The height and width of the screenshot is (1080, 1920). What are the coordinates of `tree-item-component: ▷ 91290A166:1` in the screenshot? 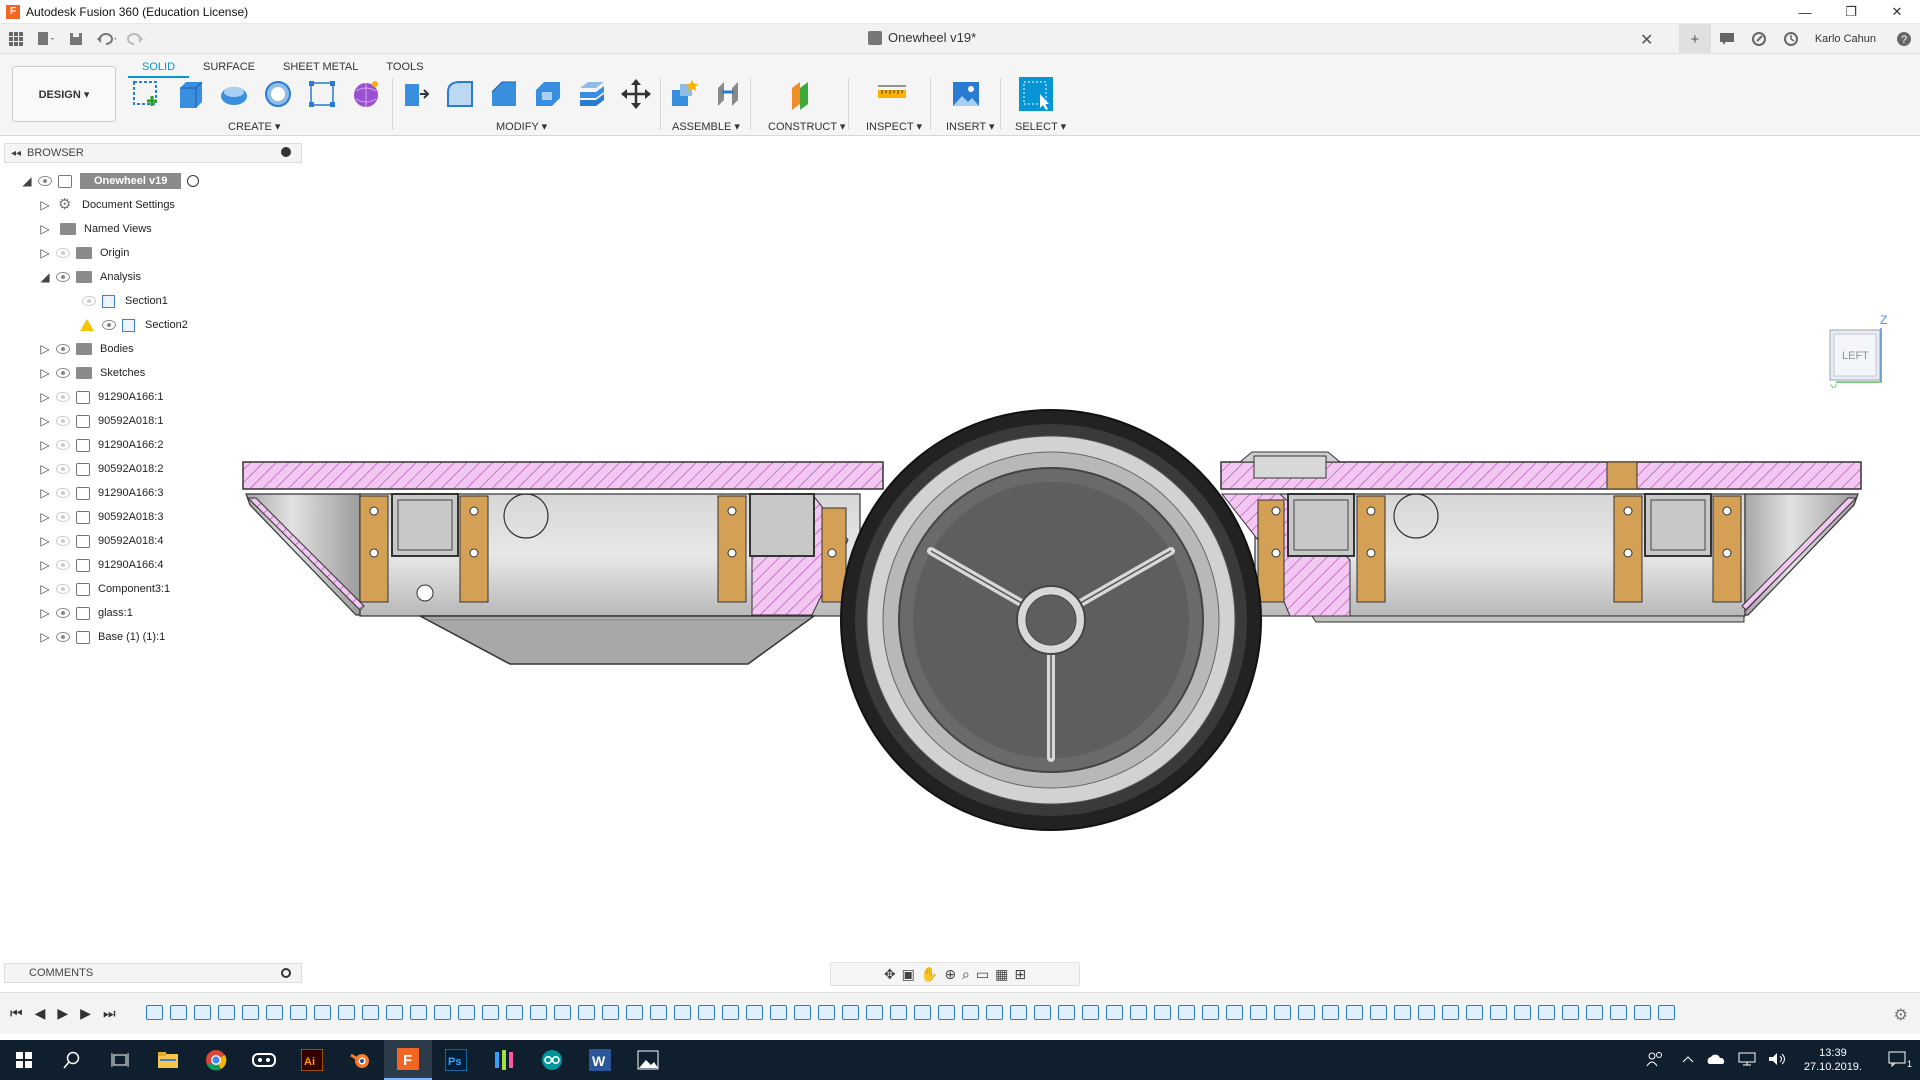 It's located at (100, 397).